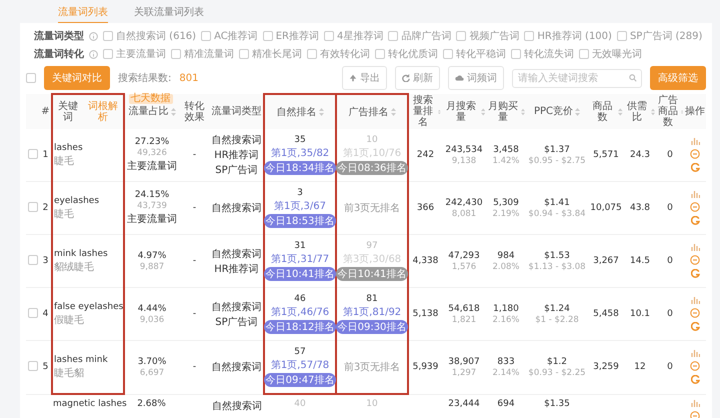 Image resolution: width=720 pixels, height=418 pixels. I want to click on search-field: 请输入关键词搜索, so click(577, 78).